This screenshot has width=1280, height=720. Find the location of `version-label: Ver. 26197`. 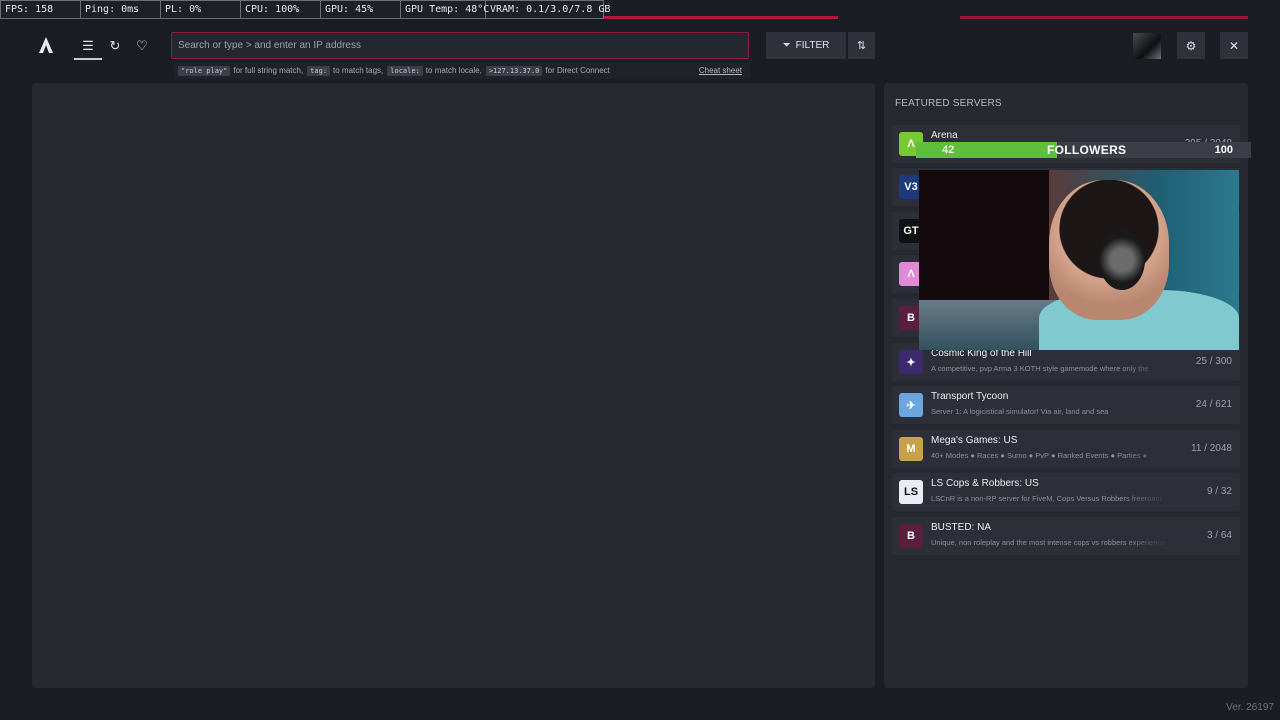

version-label: Ver. 26197 is located at coordinates (1250, 707).